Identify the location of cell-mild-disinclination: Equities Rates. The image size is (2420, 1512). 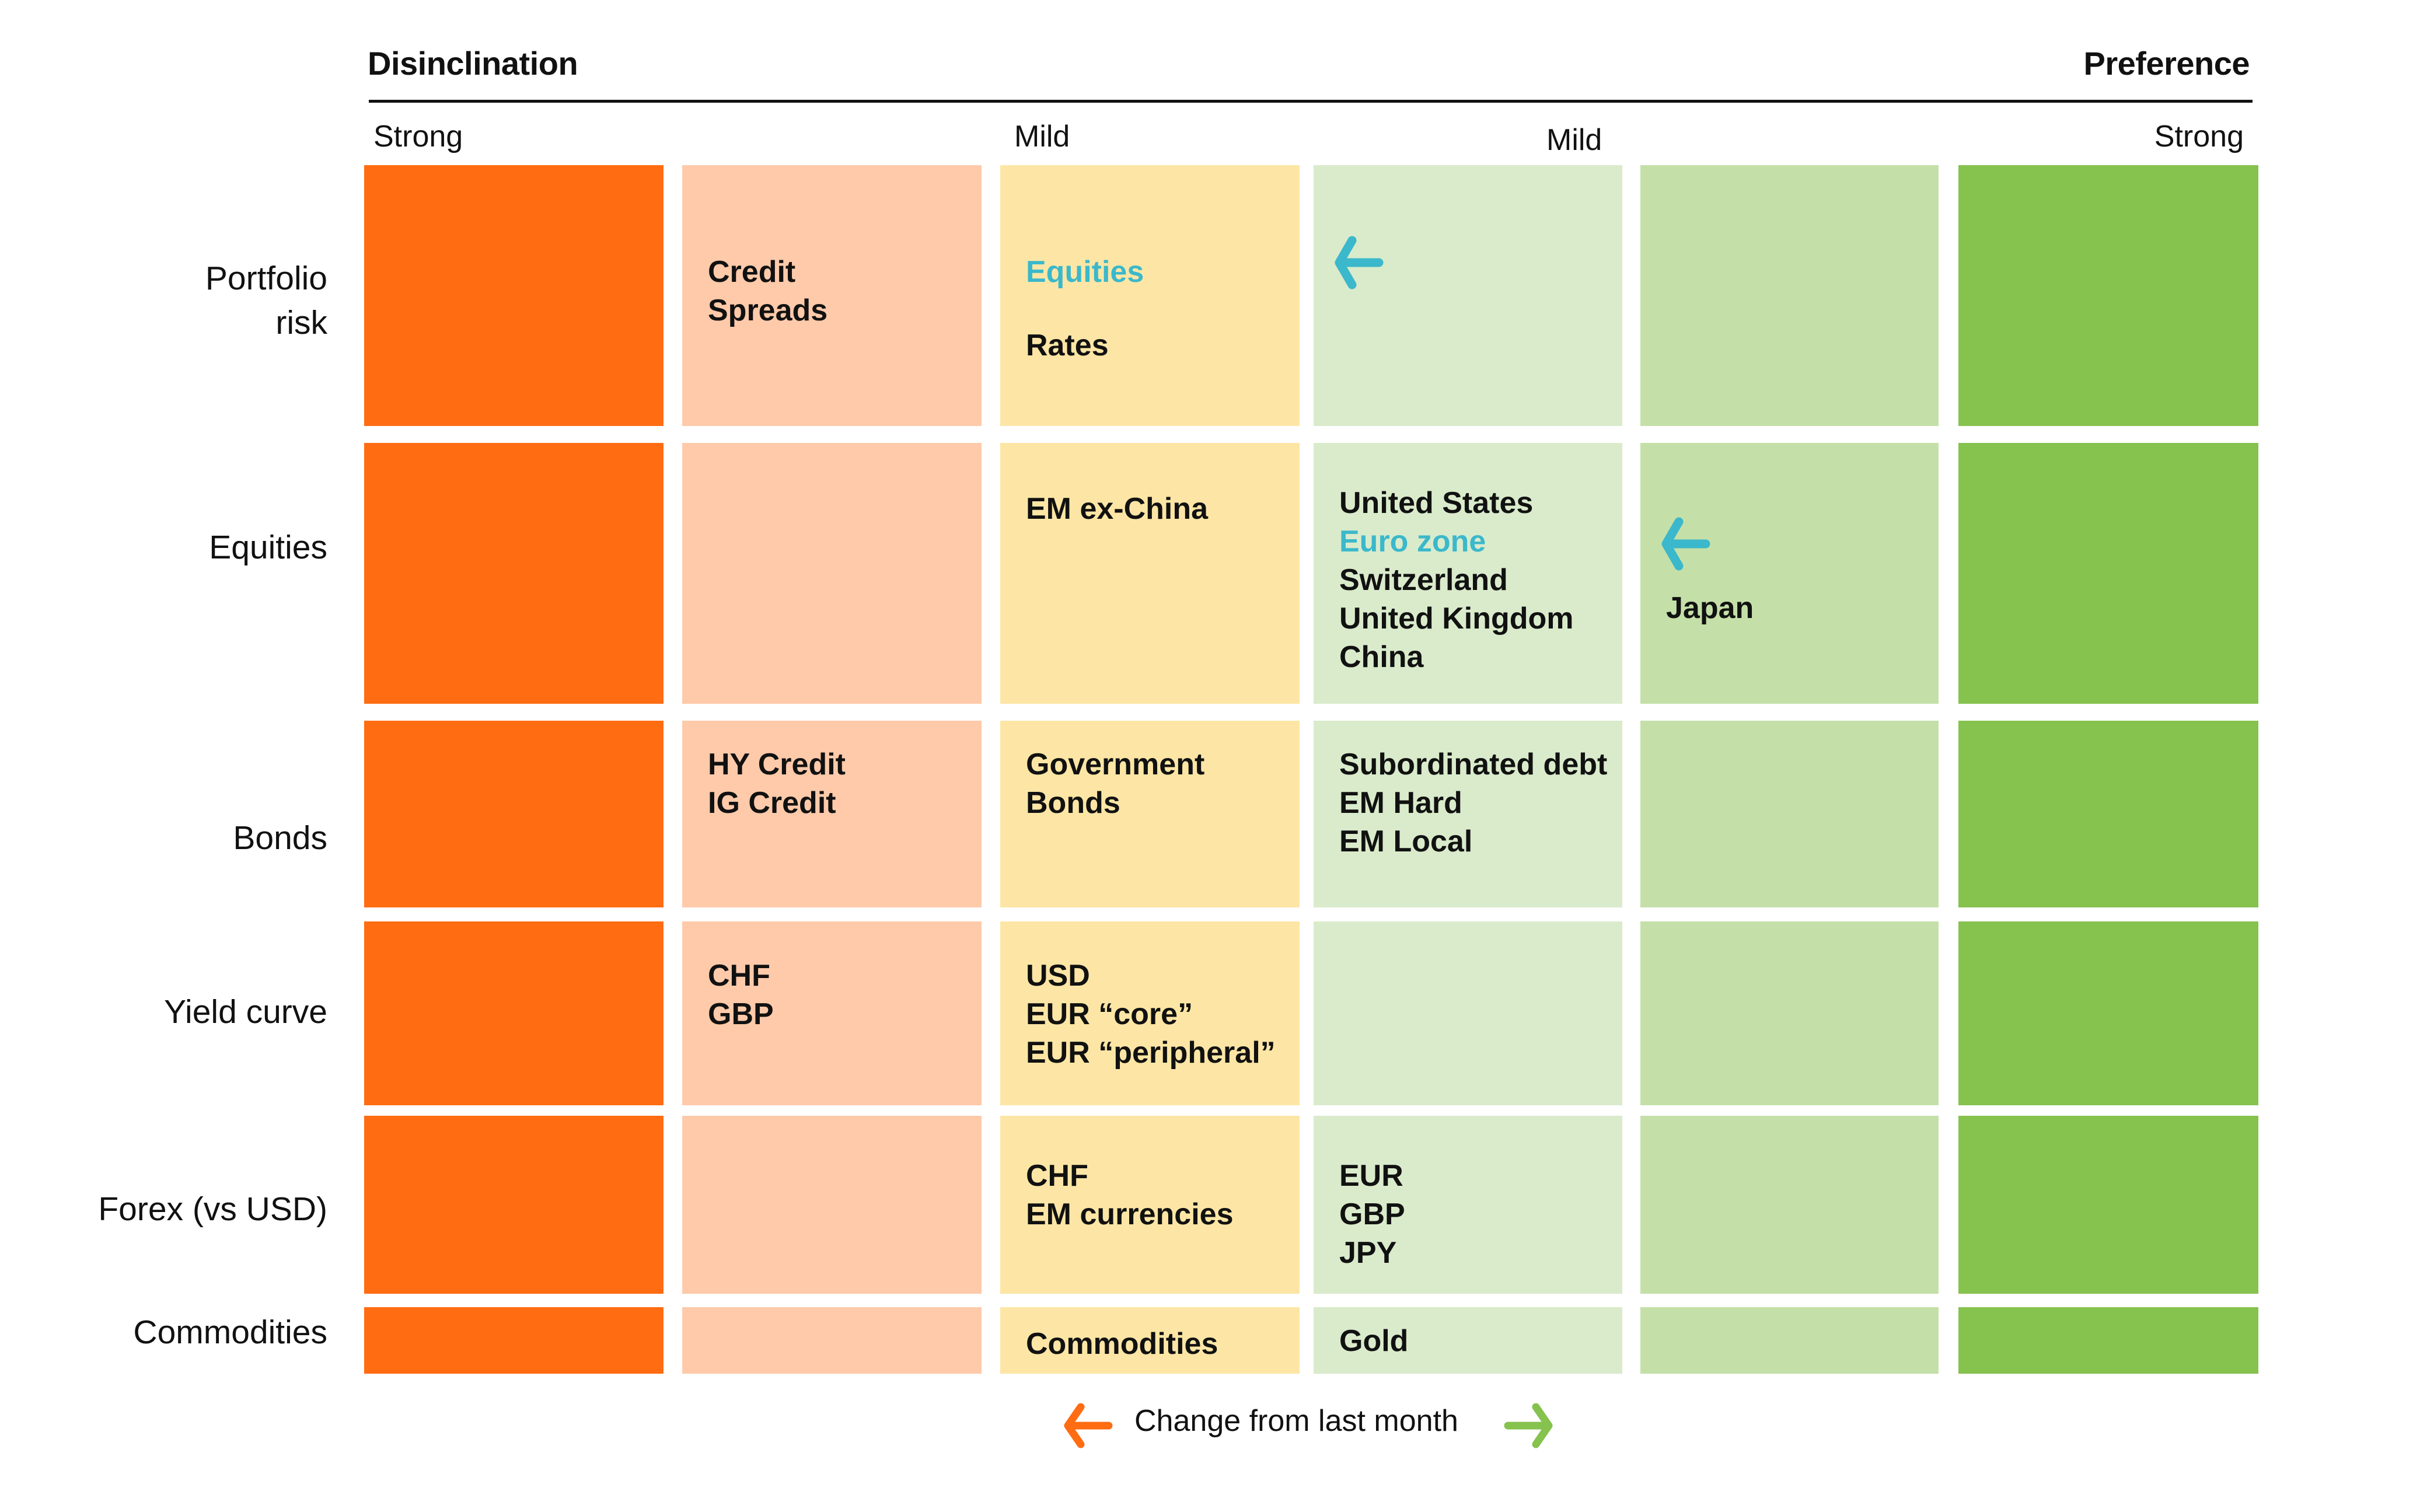
(1150, 295).